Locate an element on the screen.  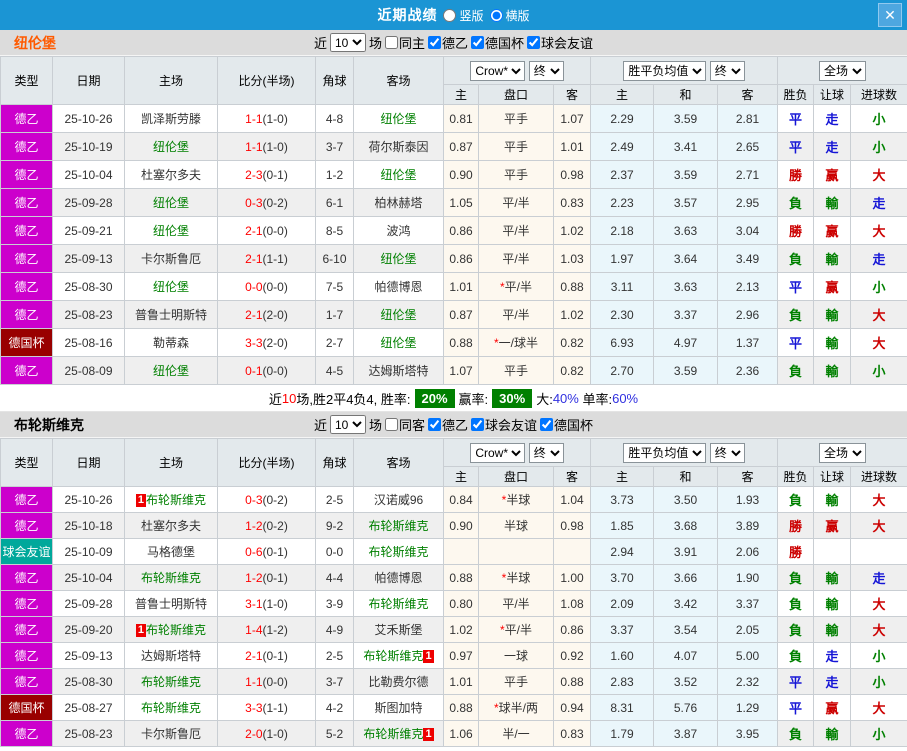
score-cell: 3-1(1-0) is located at coordinates (266, 603).